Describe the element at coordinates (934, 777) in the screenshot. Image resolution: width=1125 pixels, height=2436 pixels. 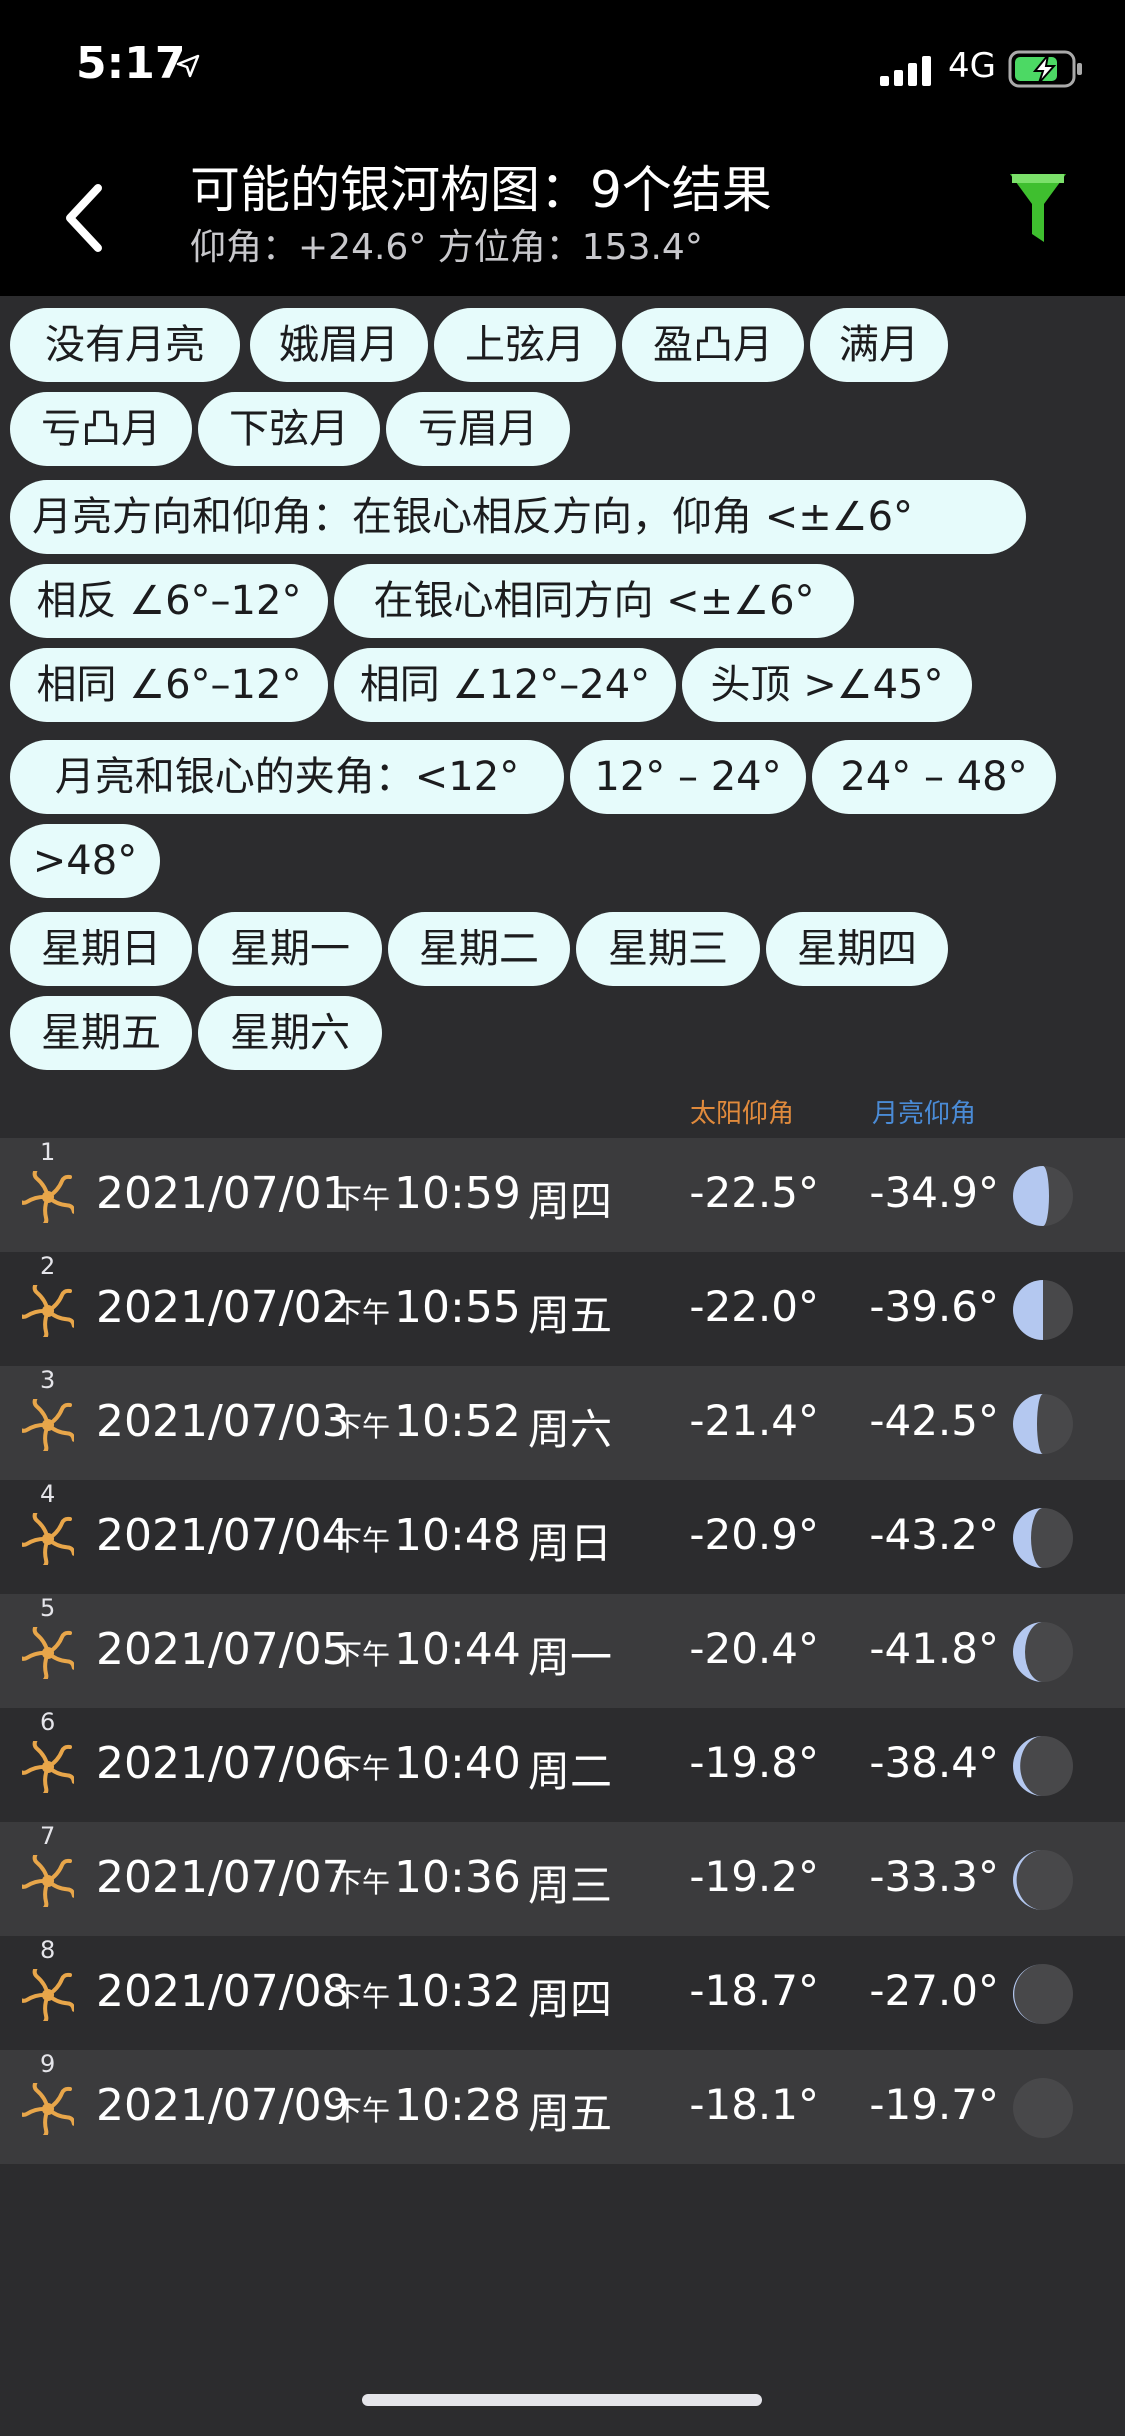
I see `chip-angle-24-48: 24° – 48°` at that location.